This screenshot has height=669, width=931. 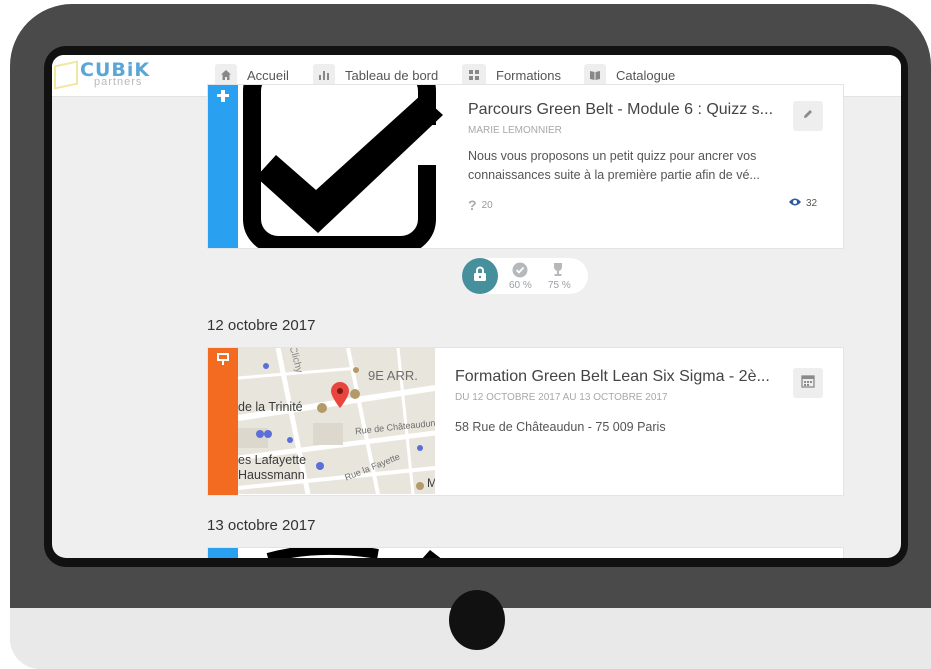 What do you see at coordinates (560, 427) in the screenshot?
I see `session-card-address: 58 Rue de Châteaudun - 75 009 Paris` at bounding box center [560, 427].